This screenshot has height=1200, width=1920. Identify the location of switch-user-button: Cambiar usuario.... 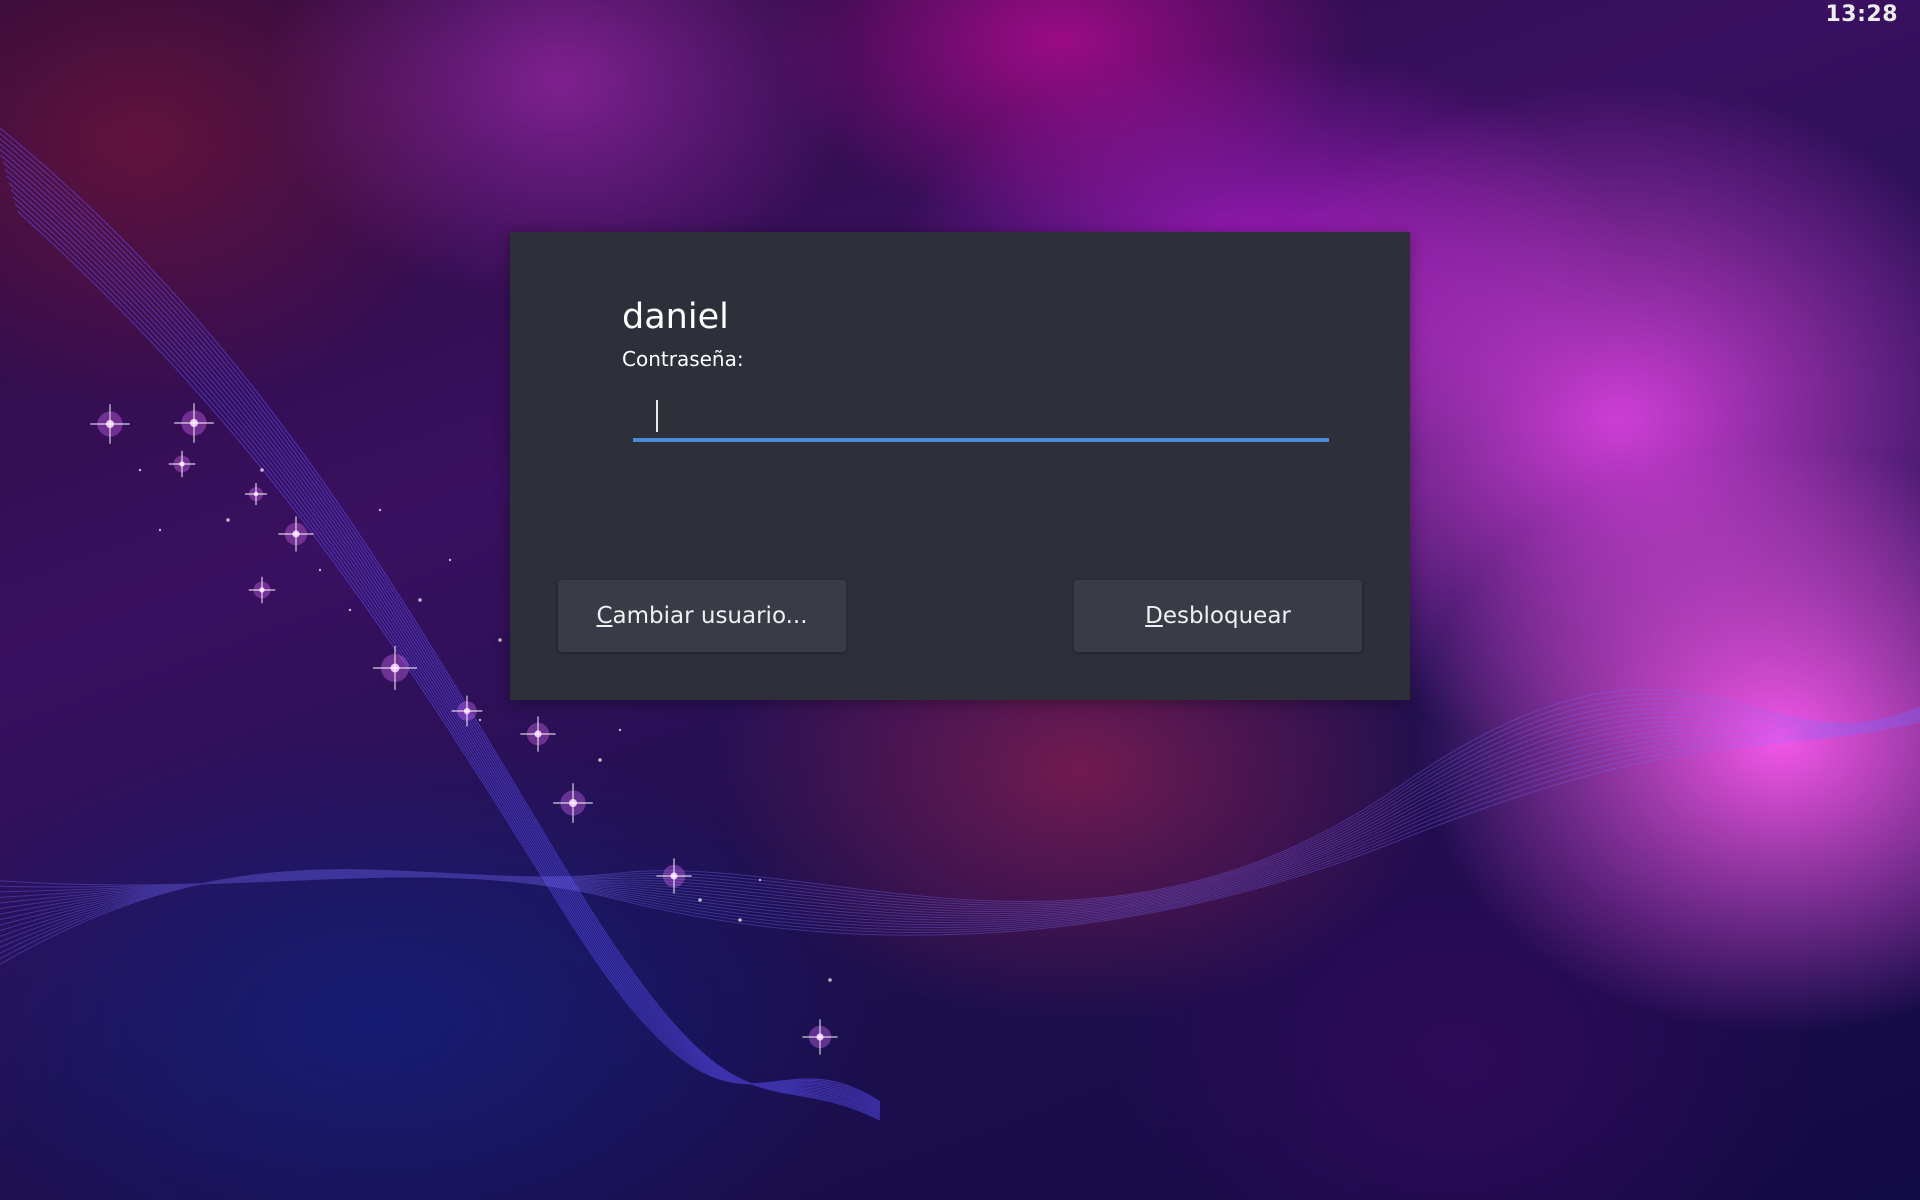
(702, 616).